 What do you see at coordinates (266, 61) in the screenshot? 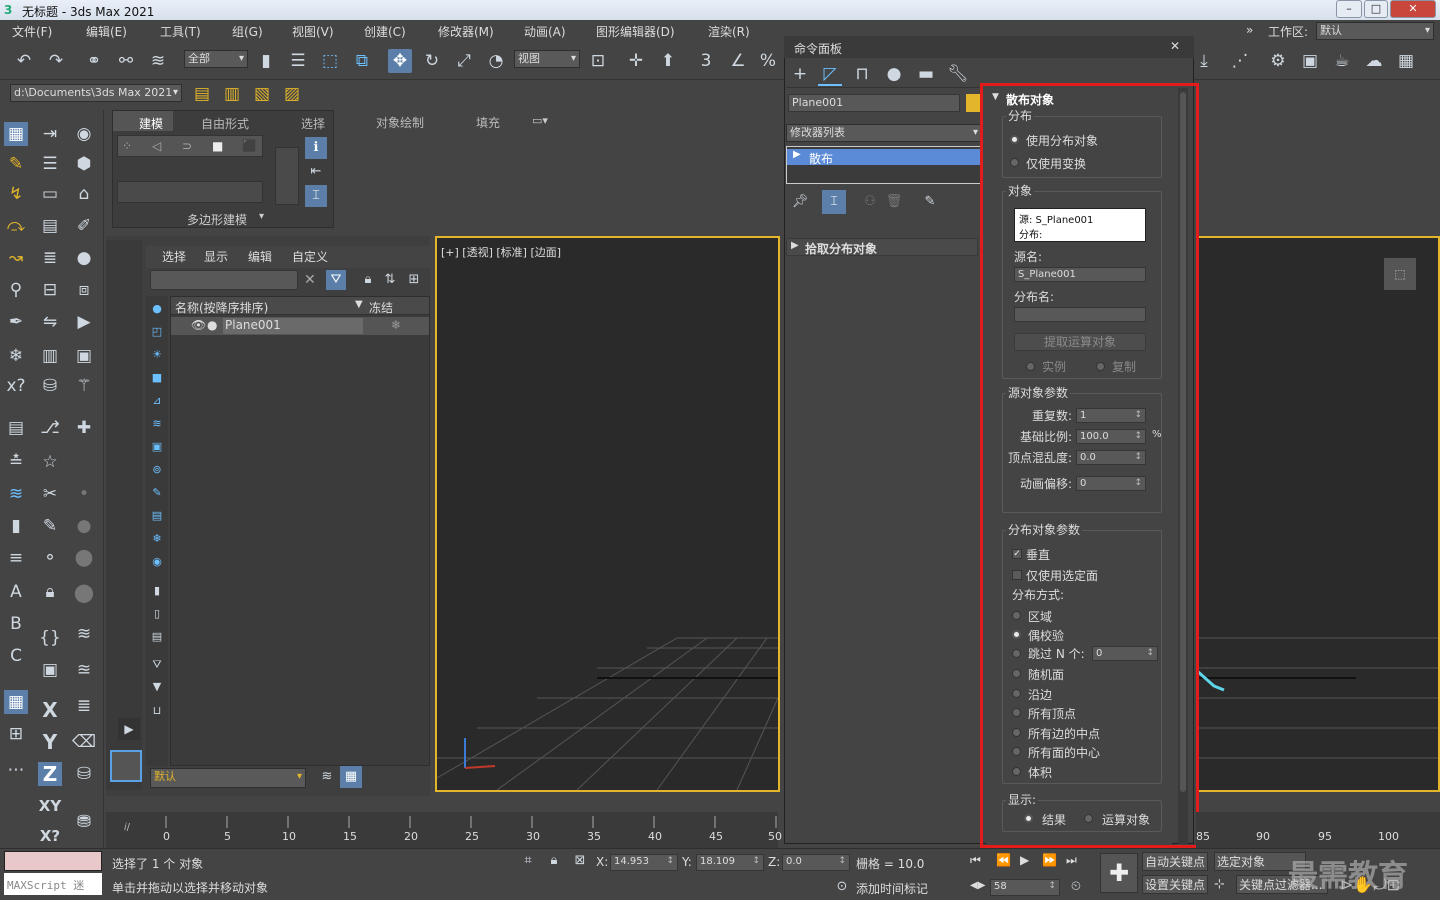
I see `select-object-icon: ▮` at bounding box center [266, 61].